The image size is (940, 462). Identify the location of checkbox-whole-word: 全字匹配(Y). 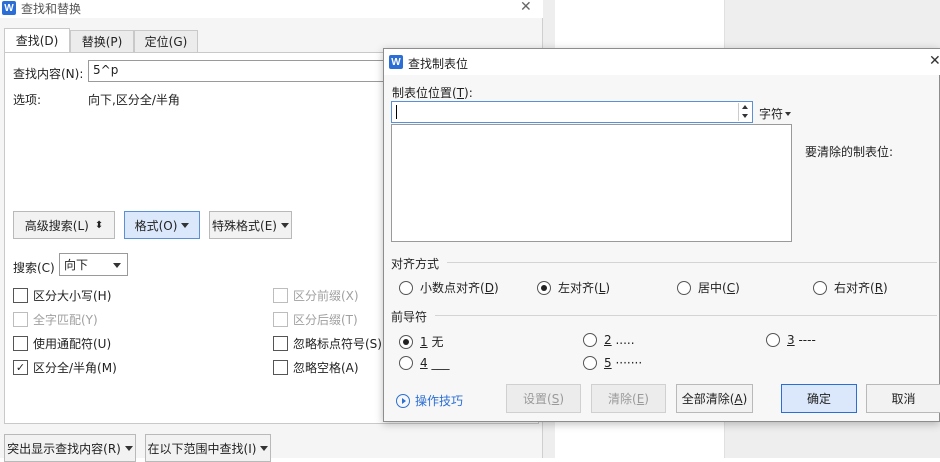
(55, 319).